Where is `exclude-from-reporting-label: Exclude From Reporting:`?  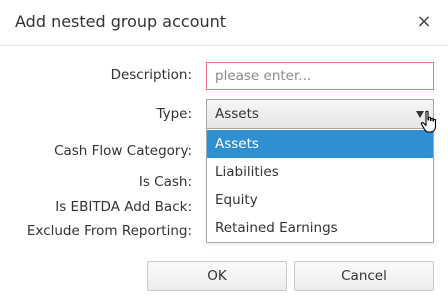
exclude-from-reporting-label: Exclude From Reporting: is located at coordinates (109, 231).